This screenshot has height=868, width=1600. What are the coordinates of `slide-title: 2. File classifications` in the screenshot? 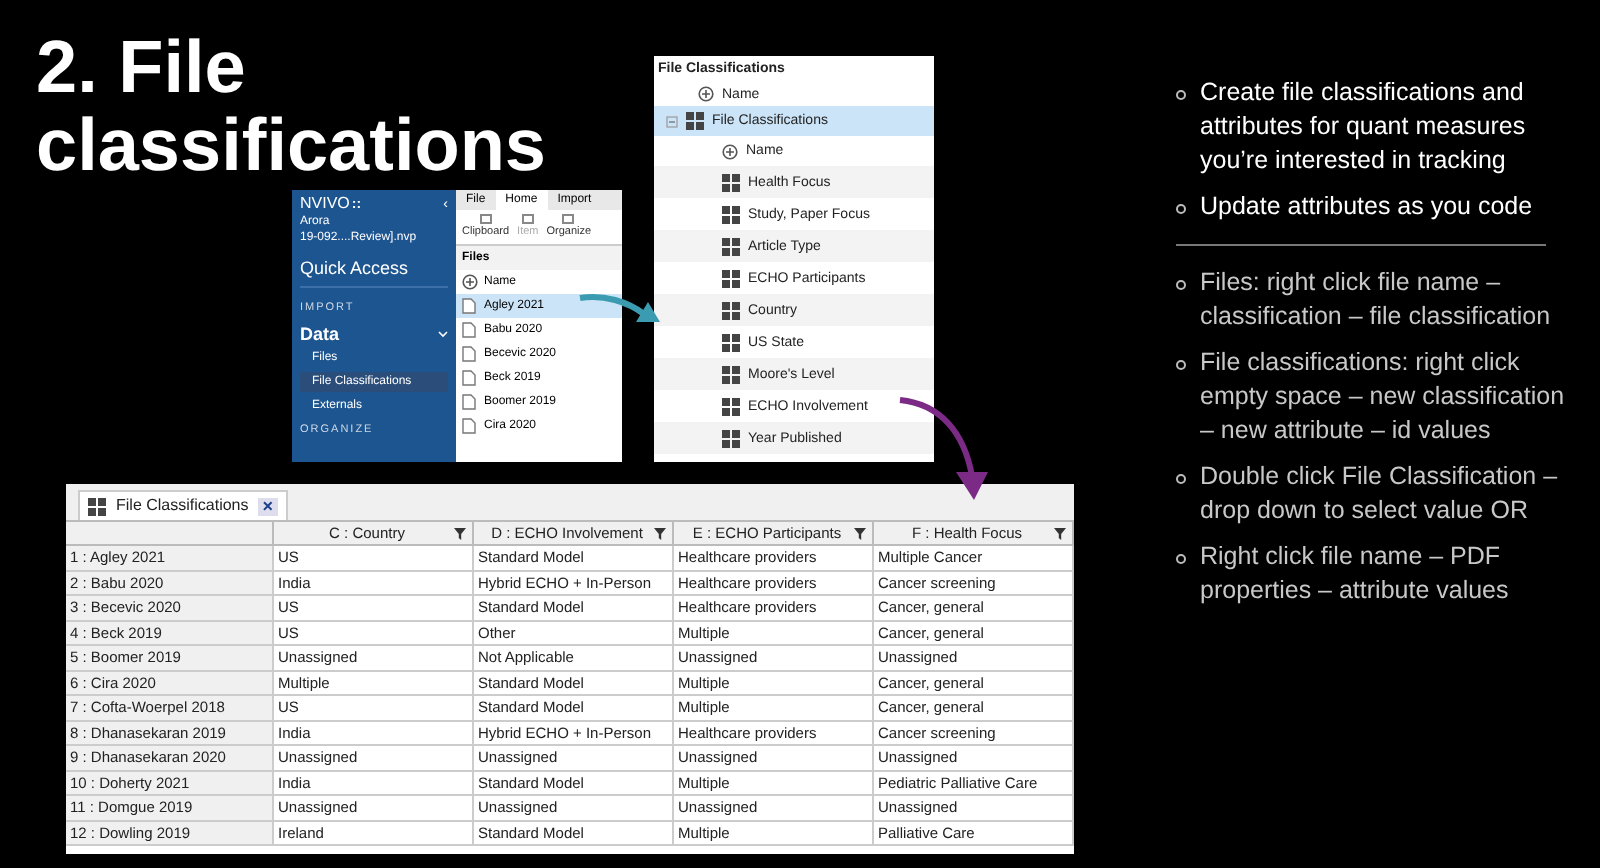 It's located at (292, 106).